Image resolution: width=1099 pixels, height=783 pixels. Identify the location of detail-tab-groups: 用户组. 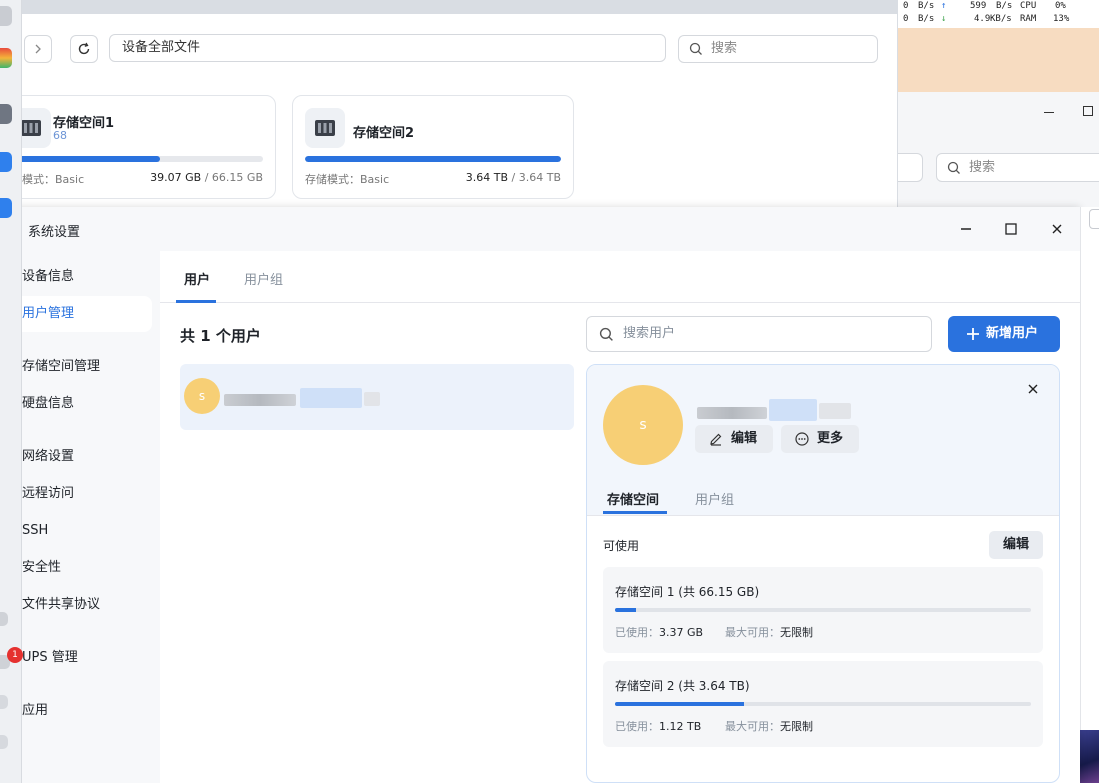
(714, 498).